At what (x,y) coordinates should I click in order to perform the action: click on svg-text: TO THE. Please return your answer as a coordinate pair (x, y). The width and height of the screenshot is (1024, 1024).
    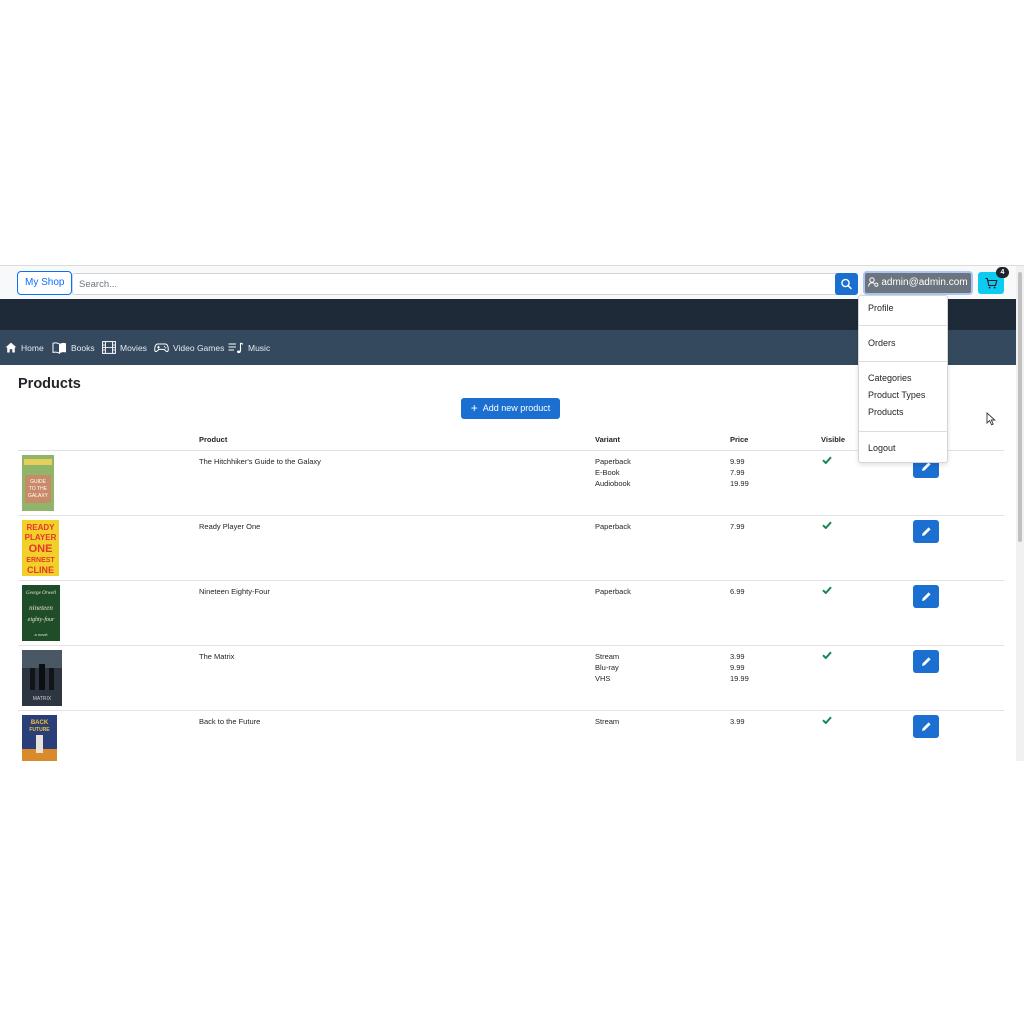
    Looking at the image, I should click on (38, 489).